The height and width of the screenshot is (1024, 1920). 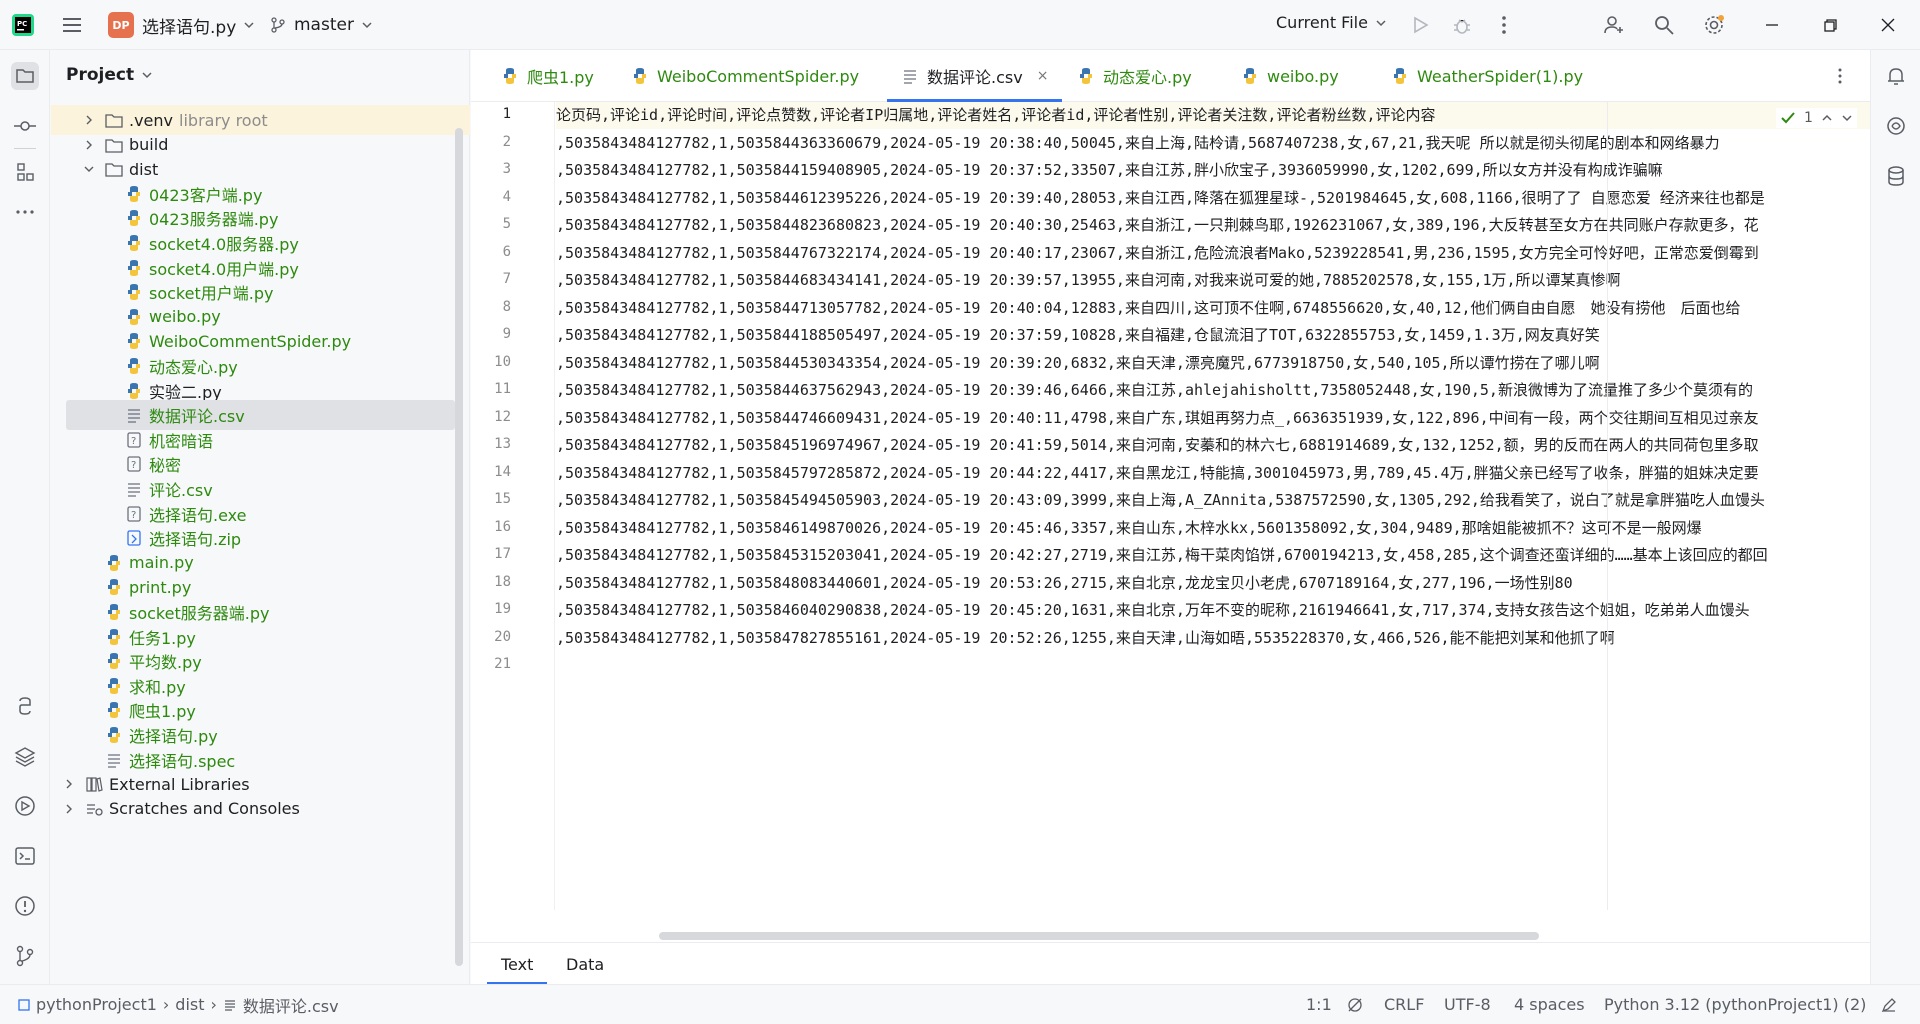 I want to click on notifications-bell-icon, so click(x=1896, y=76).